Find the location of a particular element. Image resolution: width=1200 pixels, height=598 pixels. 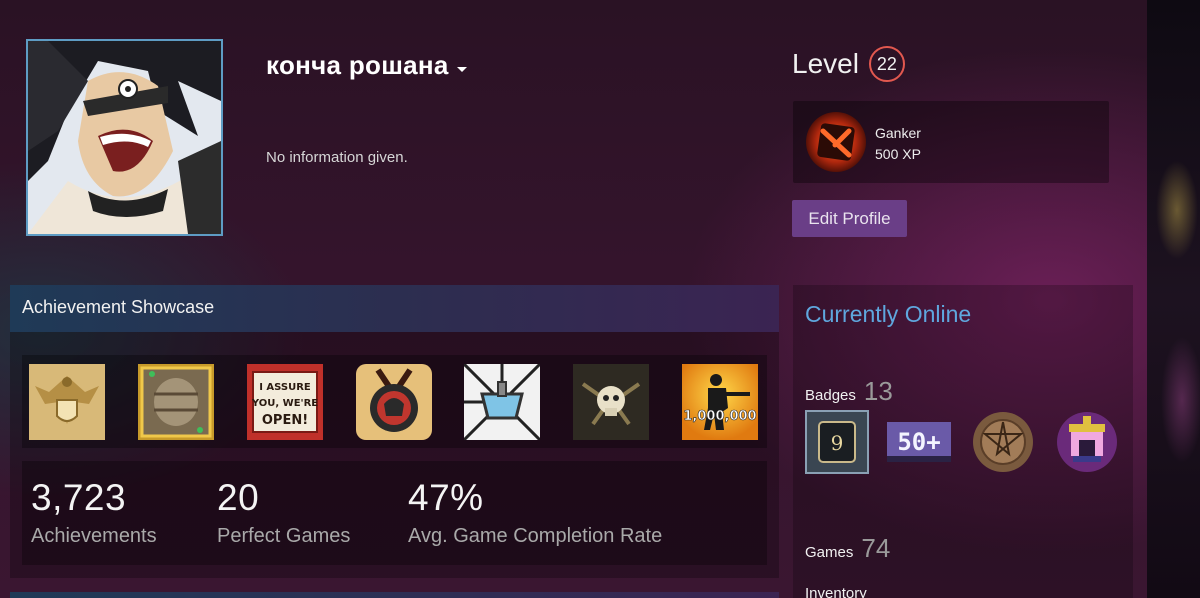

svg-text: YOU, WE'RE is located at coordinates (284, 403).